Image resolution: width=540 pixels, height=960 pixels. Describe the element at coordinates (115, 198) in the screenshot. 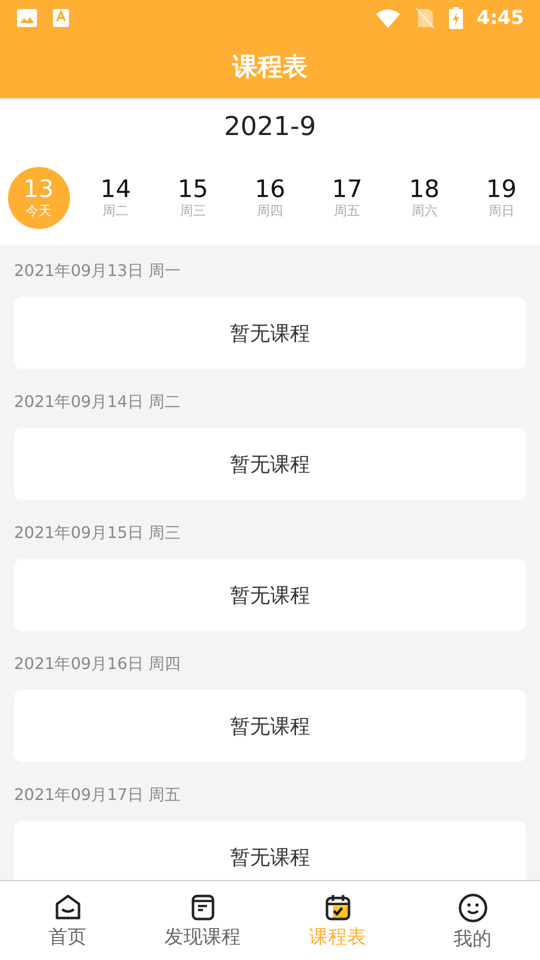

I see `day-button: 14 周二` at that location.